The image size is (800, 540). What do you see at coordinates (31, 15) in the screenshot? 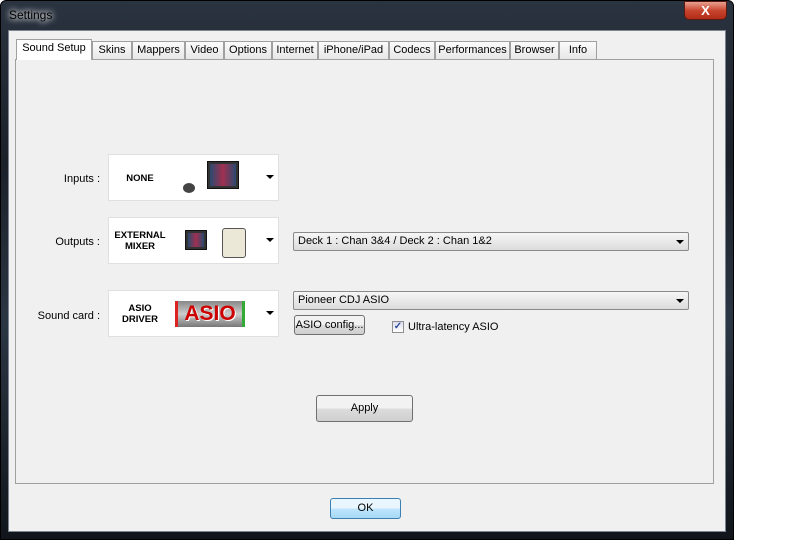
I see `window-title: Settings` at bounding box center [31, 15].